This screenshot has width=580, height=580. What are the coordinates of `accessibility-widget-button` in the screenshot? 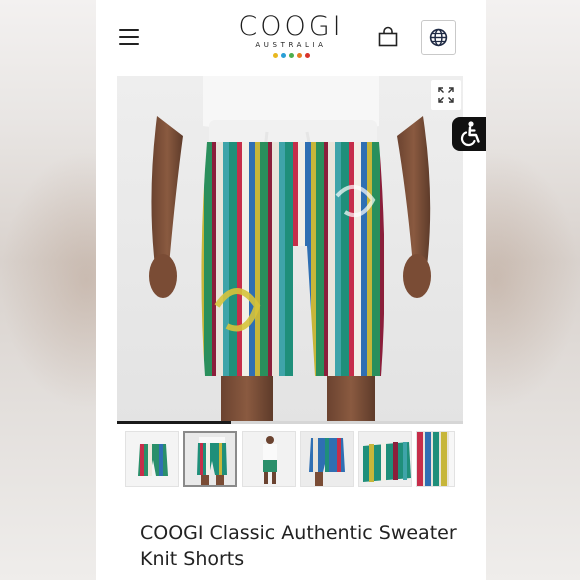 It's located at (469, 134).